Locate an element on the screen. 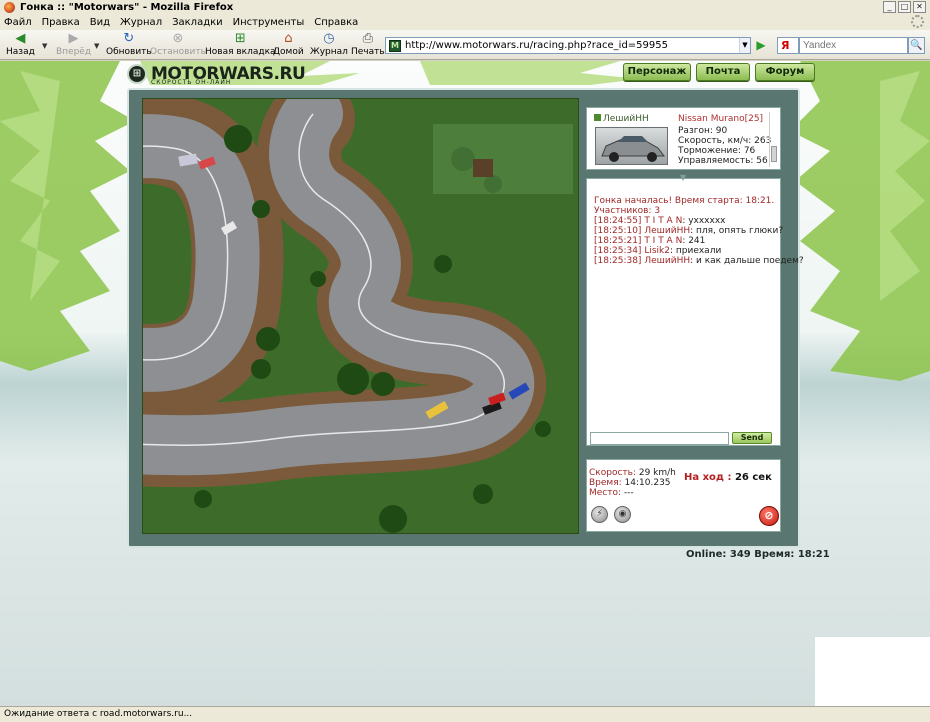 The height and width of the screenshot is (722, 930). chat-text: : ухххххх is located at coordinates (704, 221).